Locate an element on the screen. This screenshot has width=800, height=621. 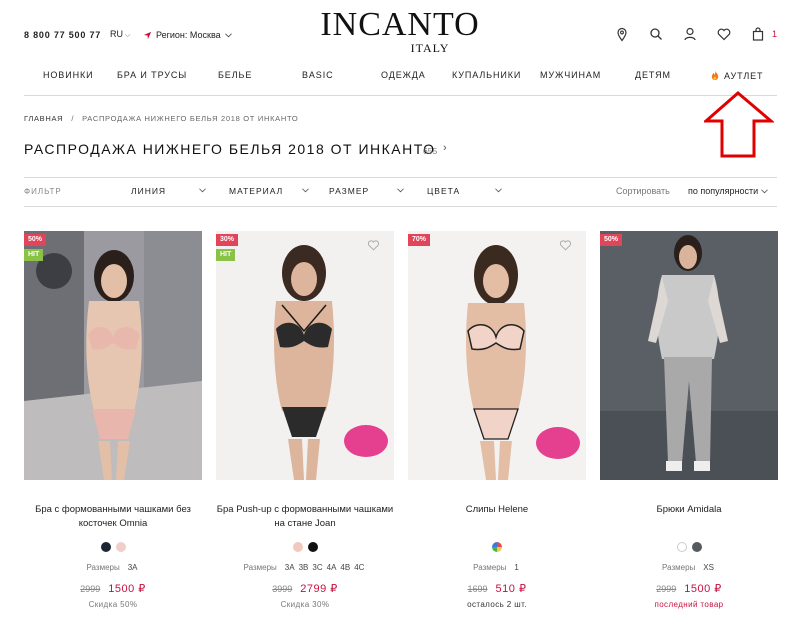
nav-item-men: МУЖЧИНАМ is located at coordinates (570, 75).